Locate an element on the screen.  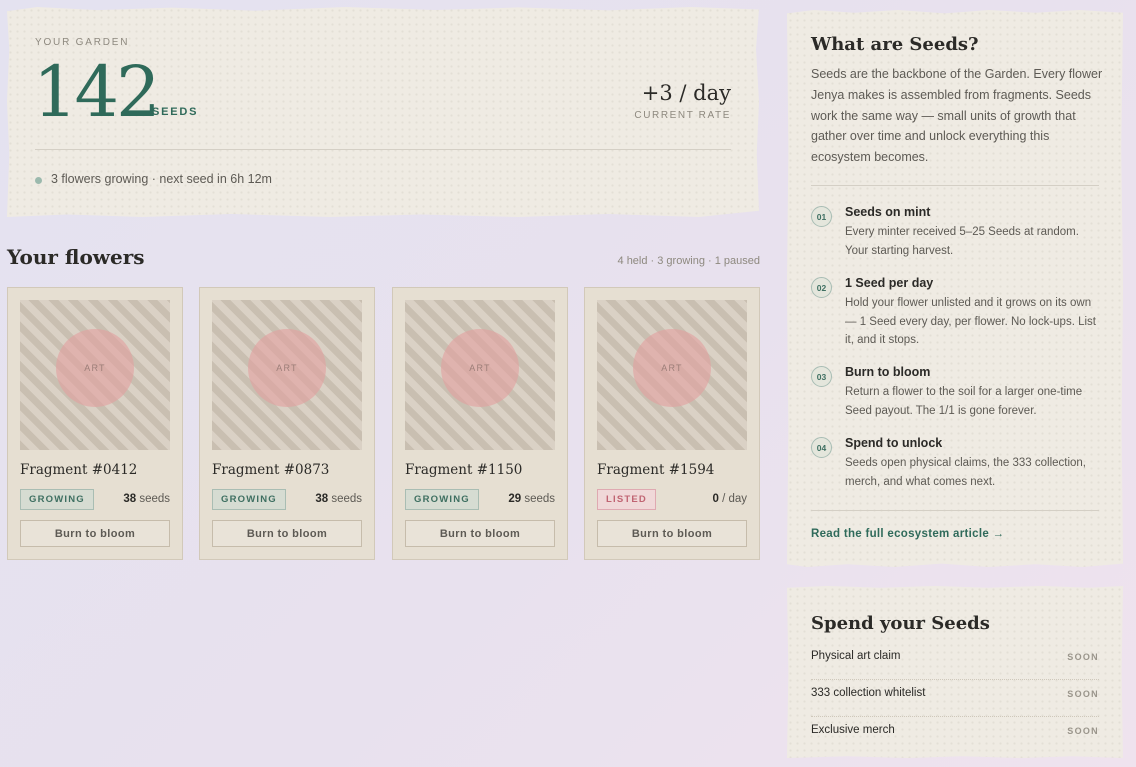
flower-name: Fragment #1150 is located at coordinates (464, 470).